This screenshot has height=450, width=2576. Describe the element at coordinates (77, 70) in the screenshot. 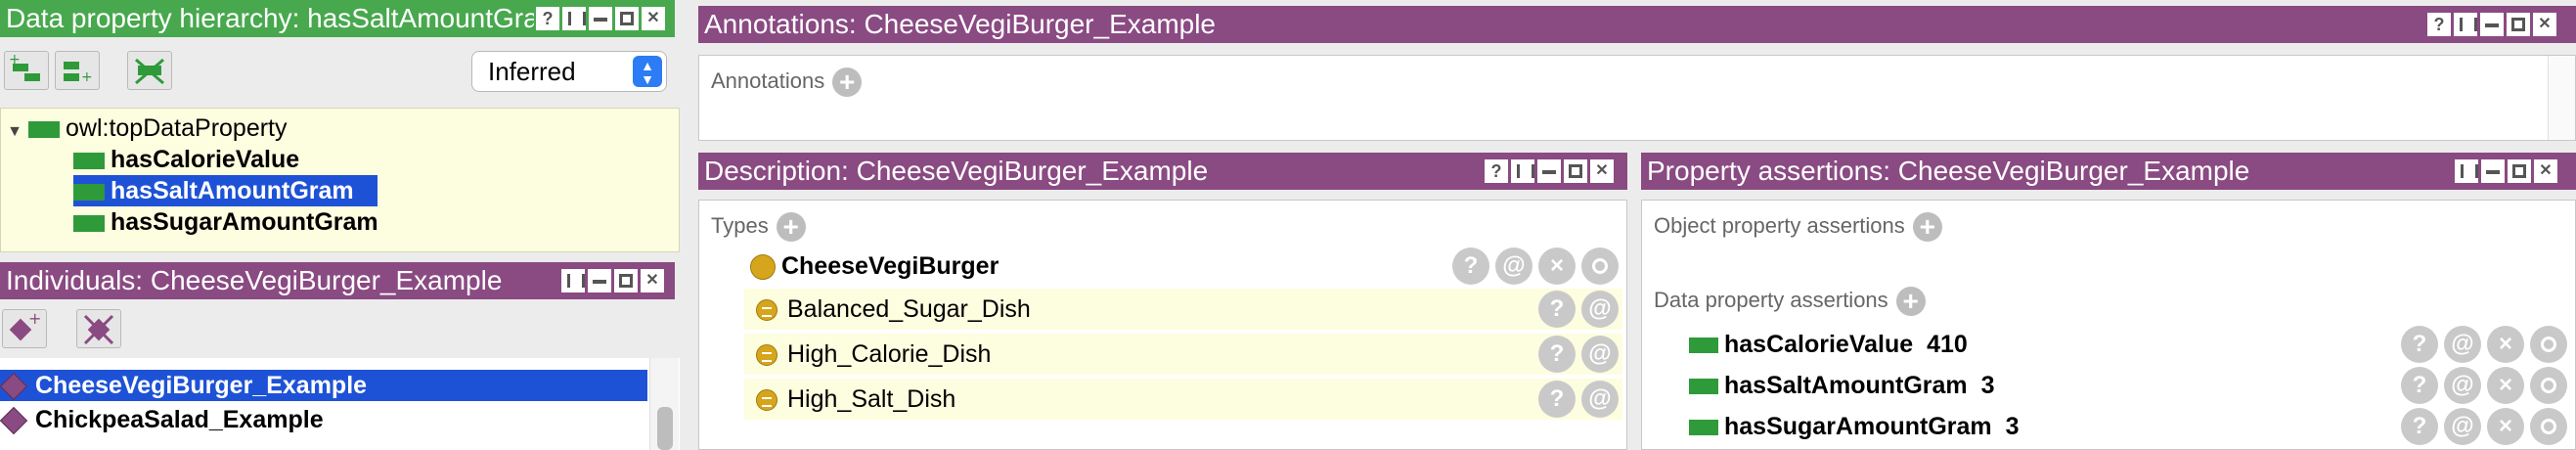

I see `add-sibling-property-button: +` at that location.